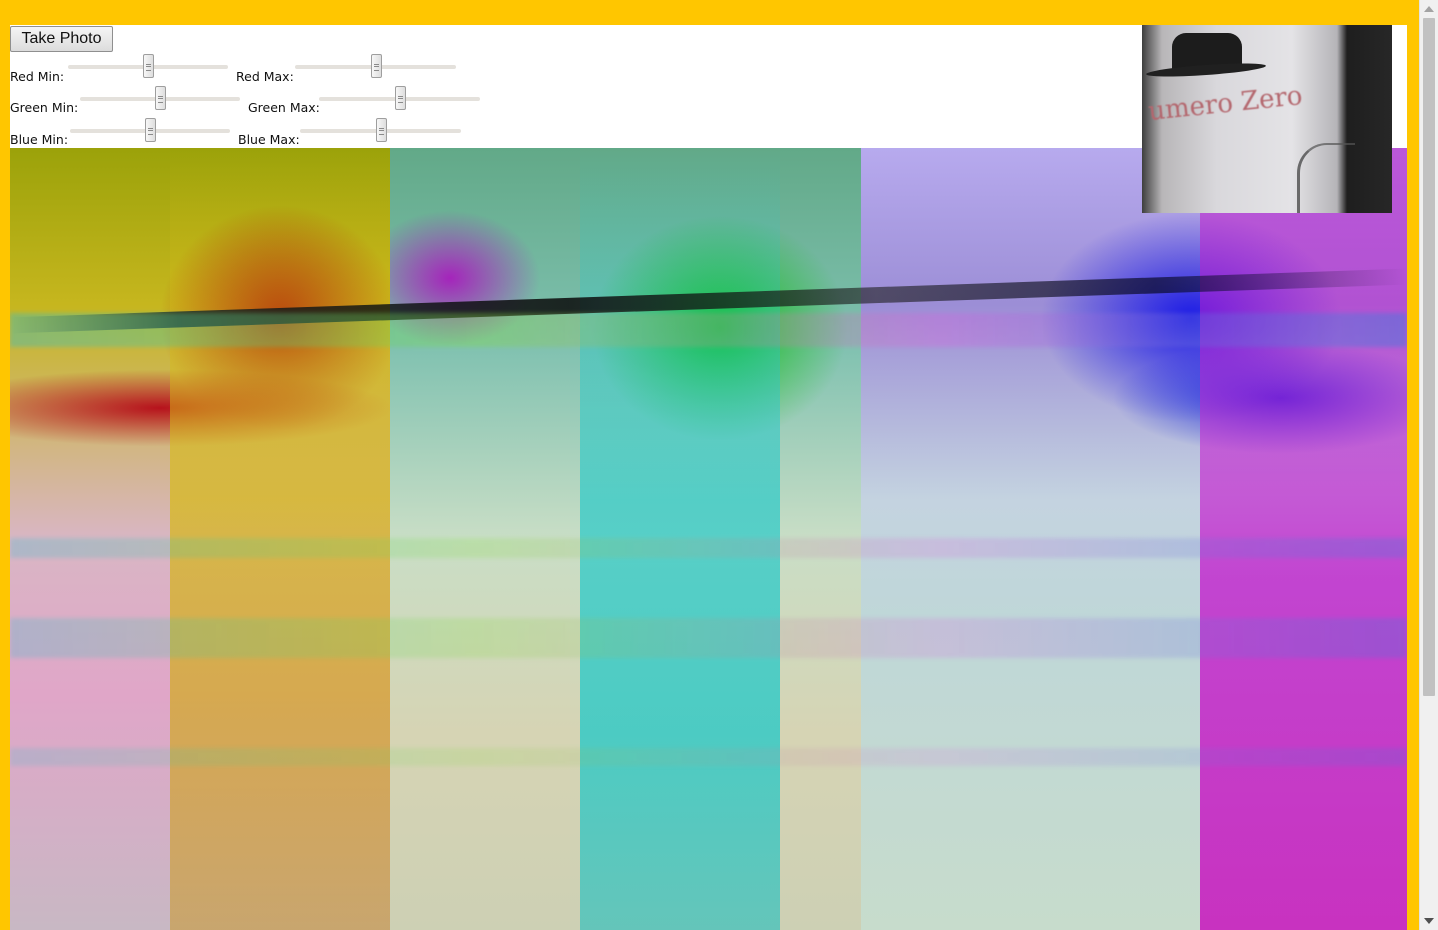 The height and width of the screenshot is (930, 1438). I want to click on blue-max-slider, so click(380, 130).